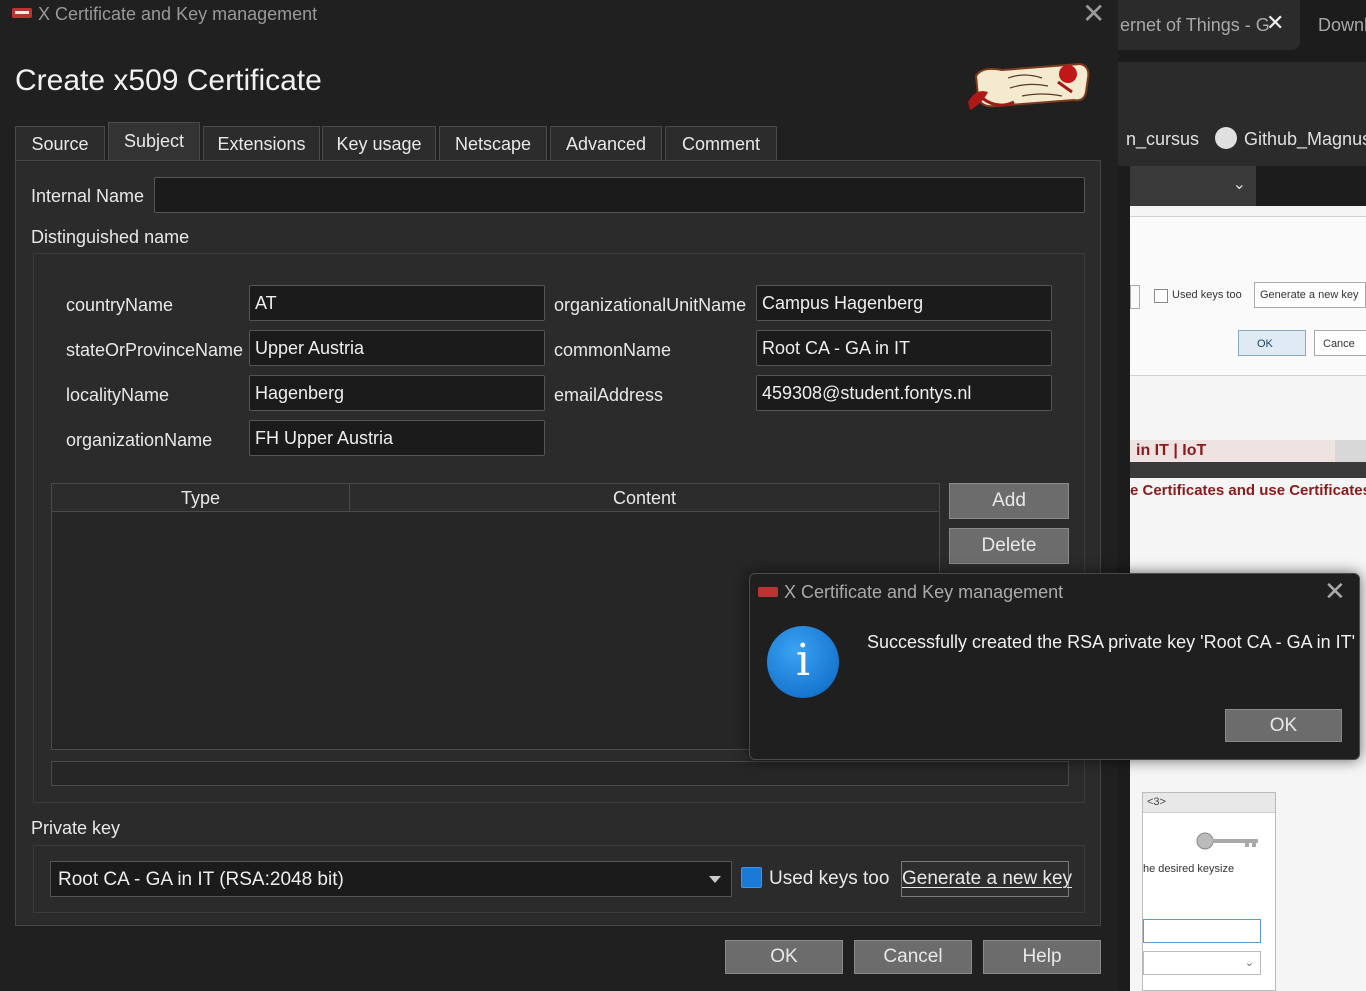 This screenshot has height=991, width=1366. I want to click on info-icon: i, so click(803, 662).